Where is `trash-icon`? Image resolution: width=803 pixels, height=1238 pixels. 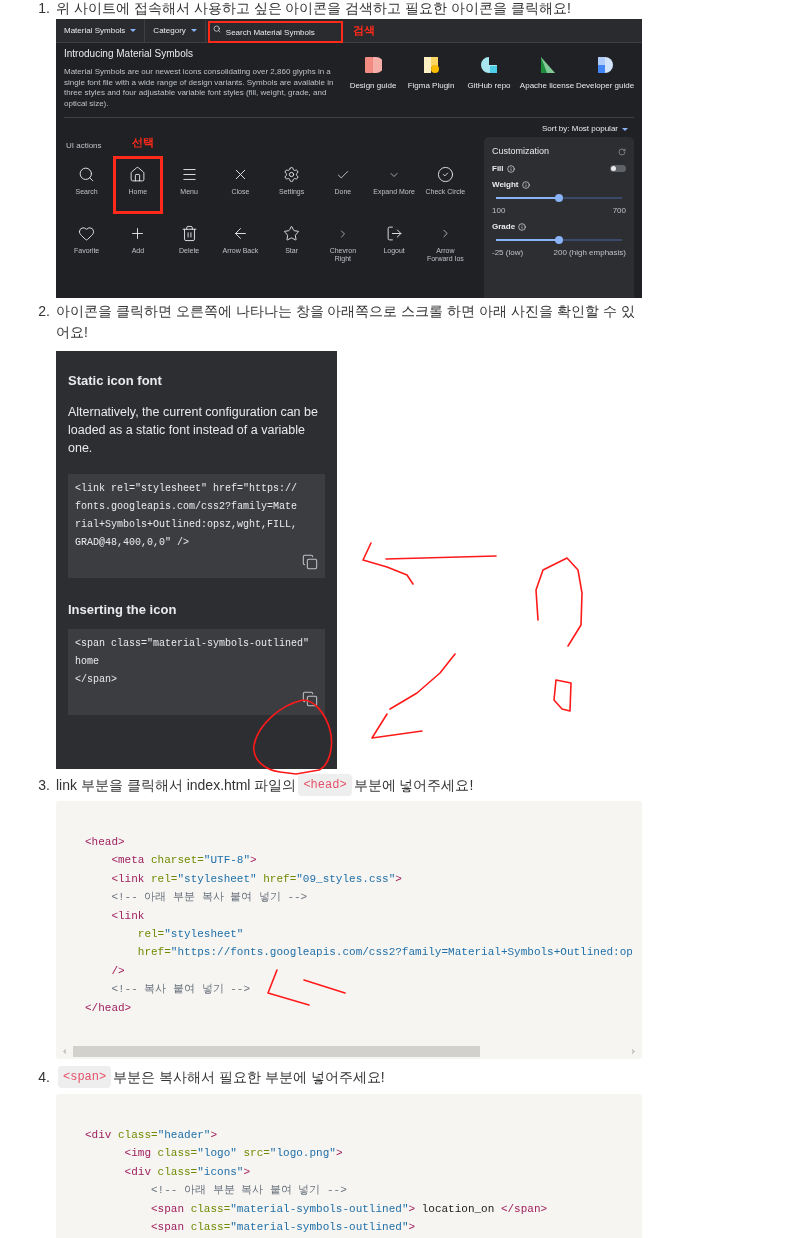
trash-icon is located at coordinates (189, 233).